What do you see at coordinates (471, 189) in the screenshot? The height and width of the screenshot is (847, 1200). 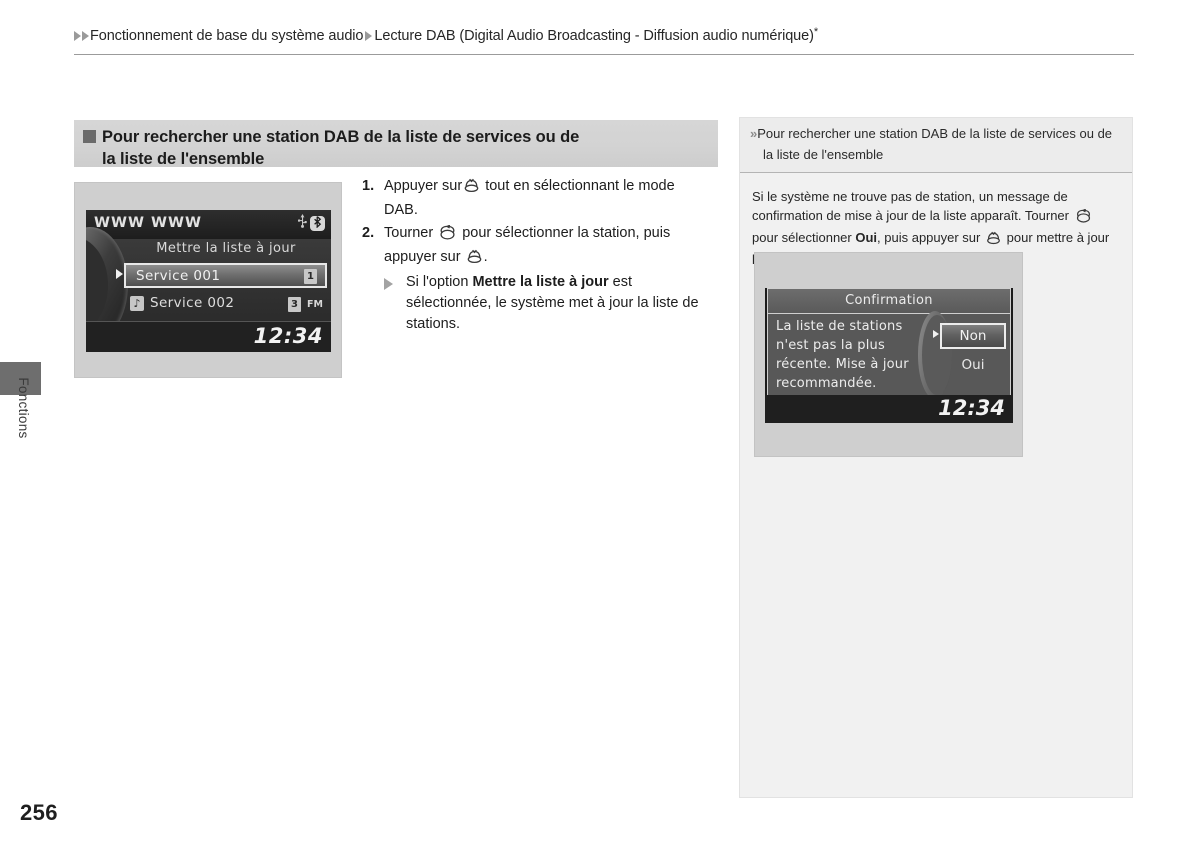 I see `enter-knob-icon` at bounding box center [471, 189].